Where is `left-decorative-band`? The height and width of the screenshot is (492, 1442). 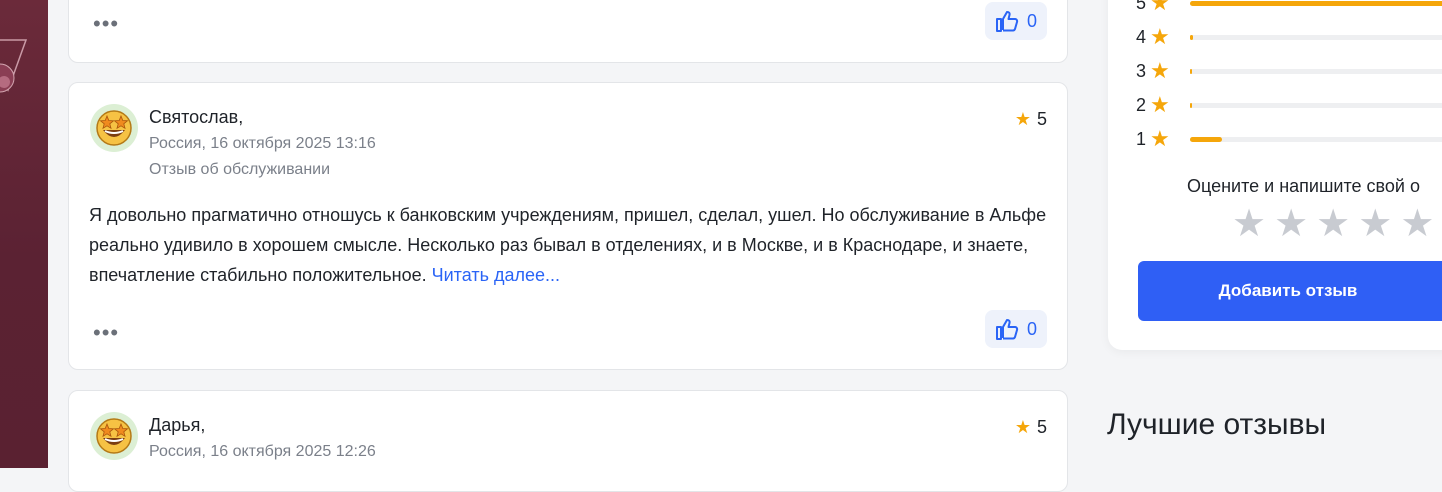 left-decorative-band is located at coordinates (24, 234).